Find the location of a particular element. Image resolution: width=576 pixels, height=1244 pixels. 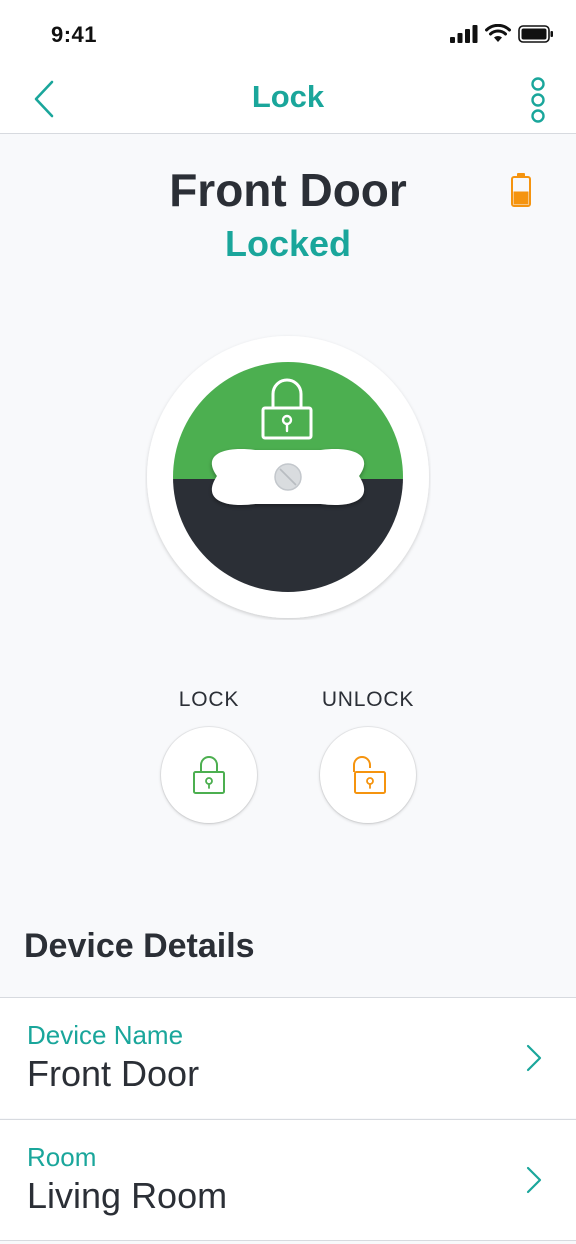

status-icons is located at coordinates (502, 33).